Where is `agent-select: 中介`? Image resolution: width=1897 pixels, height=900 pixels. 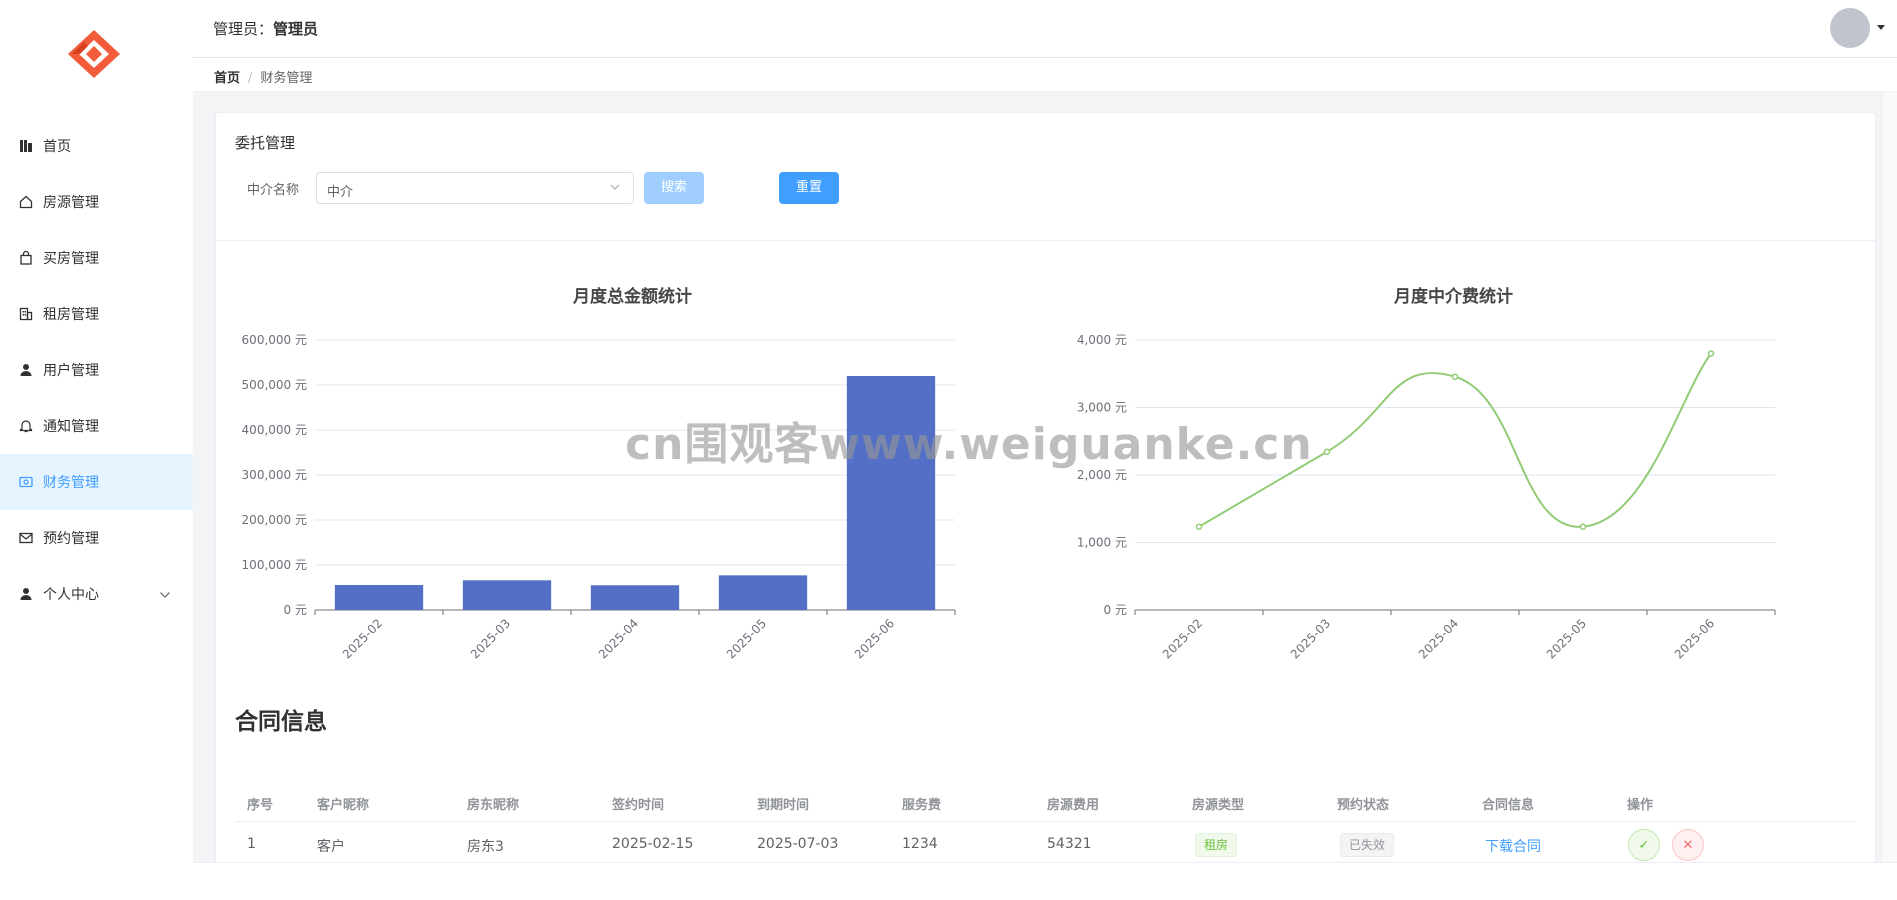 agent-select: 中介 is located at coordinates (475, 188).